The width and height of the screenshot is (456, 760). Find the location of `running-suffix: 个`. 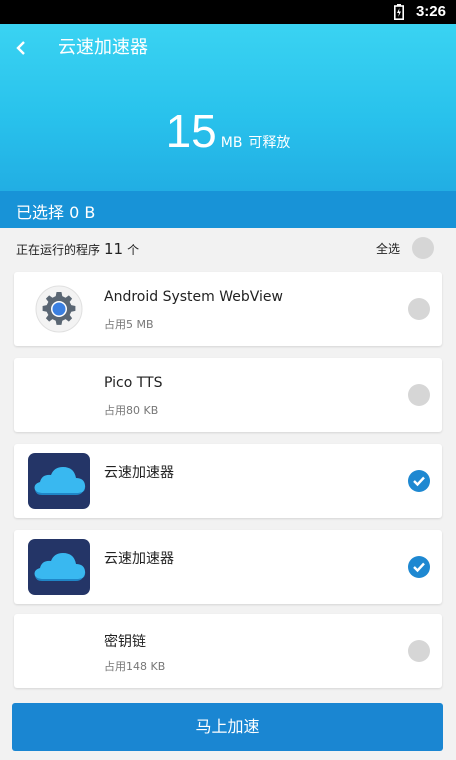

running-suffix: 个 is located at coordinates (133, 250).